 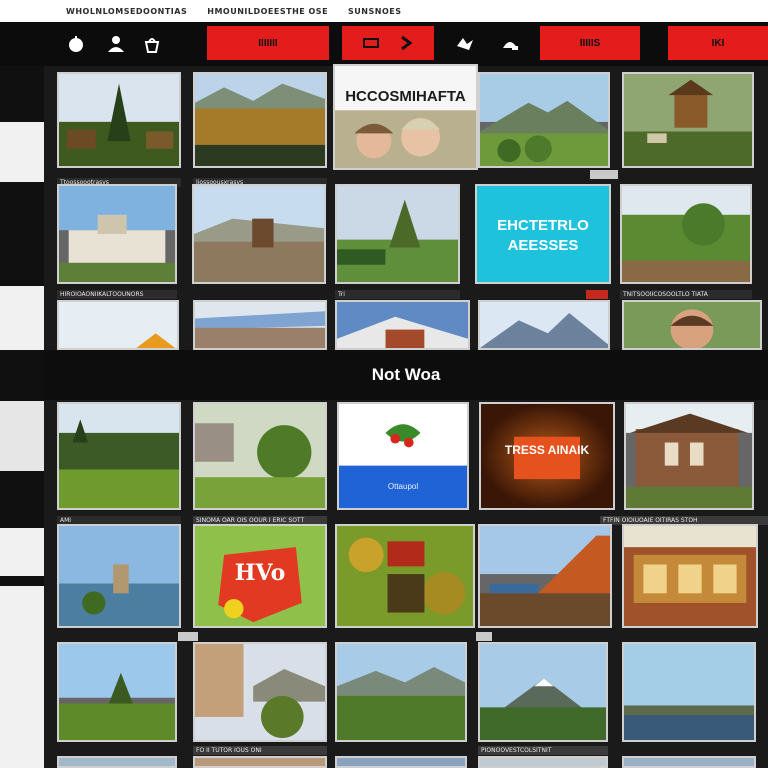 I want to click on tile-caption: HIROIOAONIIKALTOOUNORS, so click(x=117, y=294).